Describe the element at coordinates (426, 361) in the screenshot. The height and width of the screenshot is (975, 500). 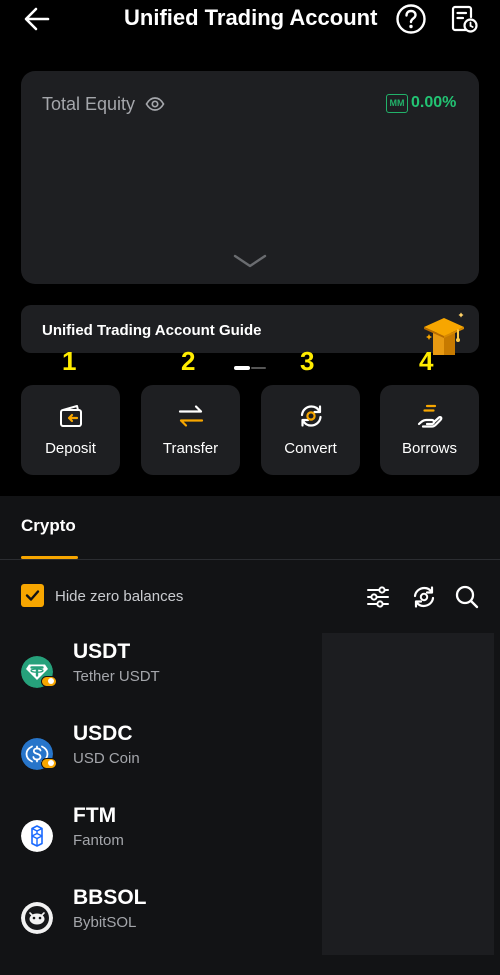
I see `annotation-number-4: 4` at that location.